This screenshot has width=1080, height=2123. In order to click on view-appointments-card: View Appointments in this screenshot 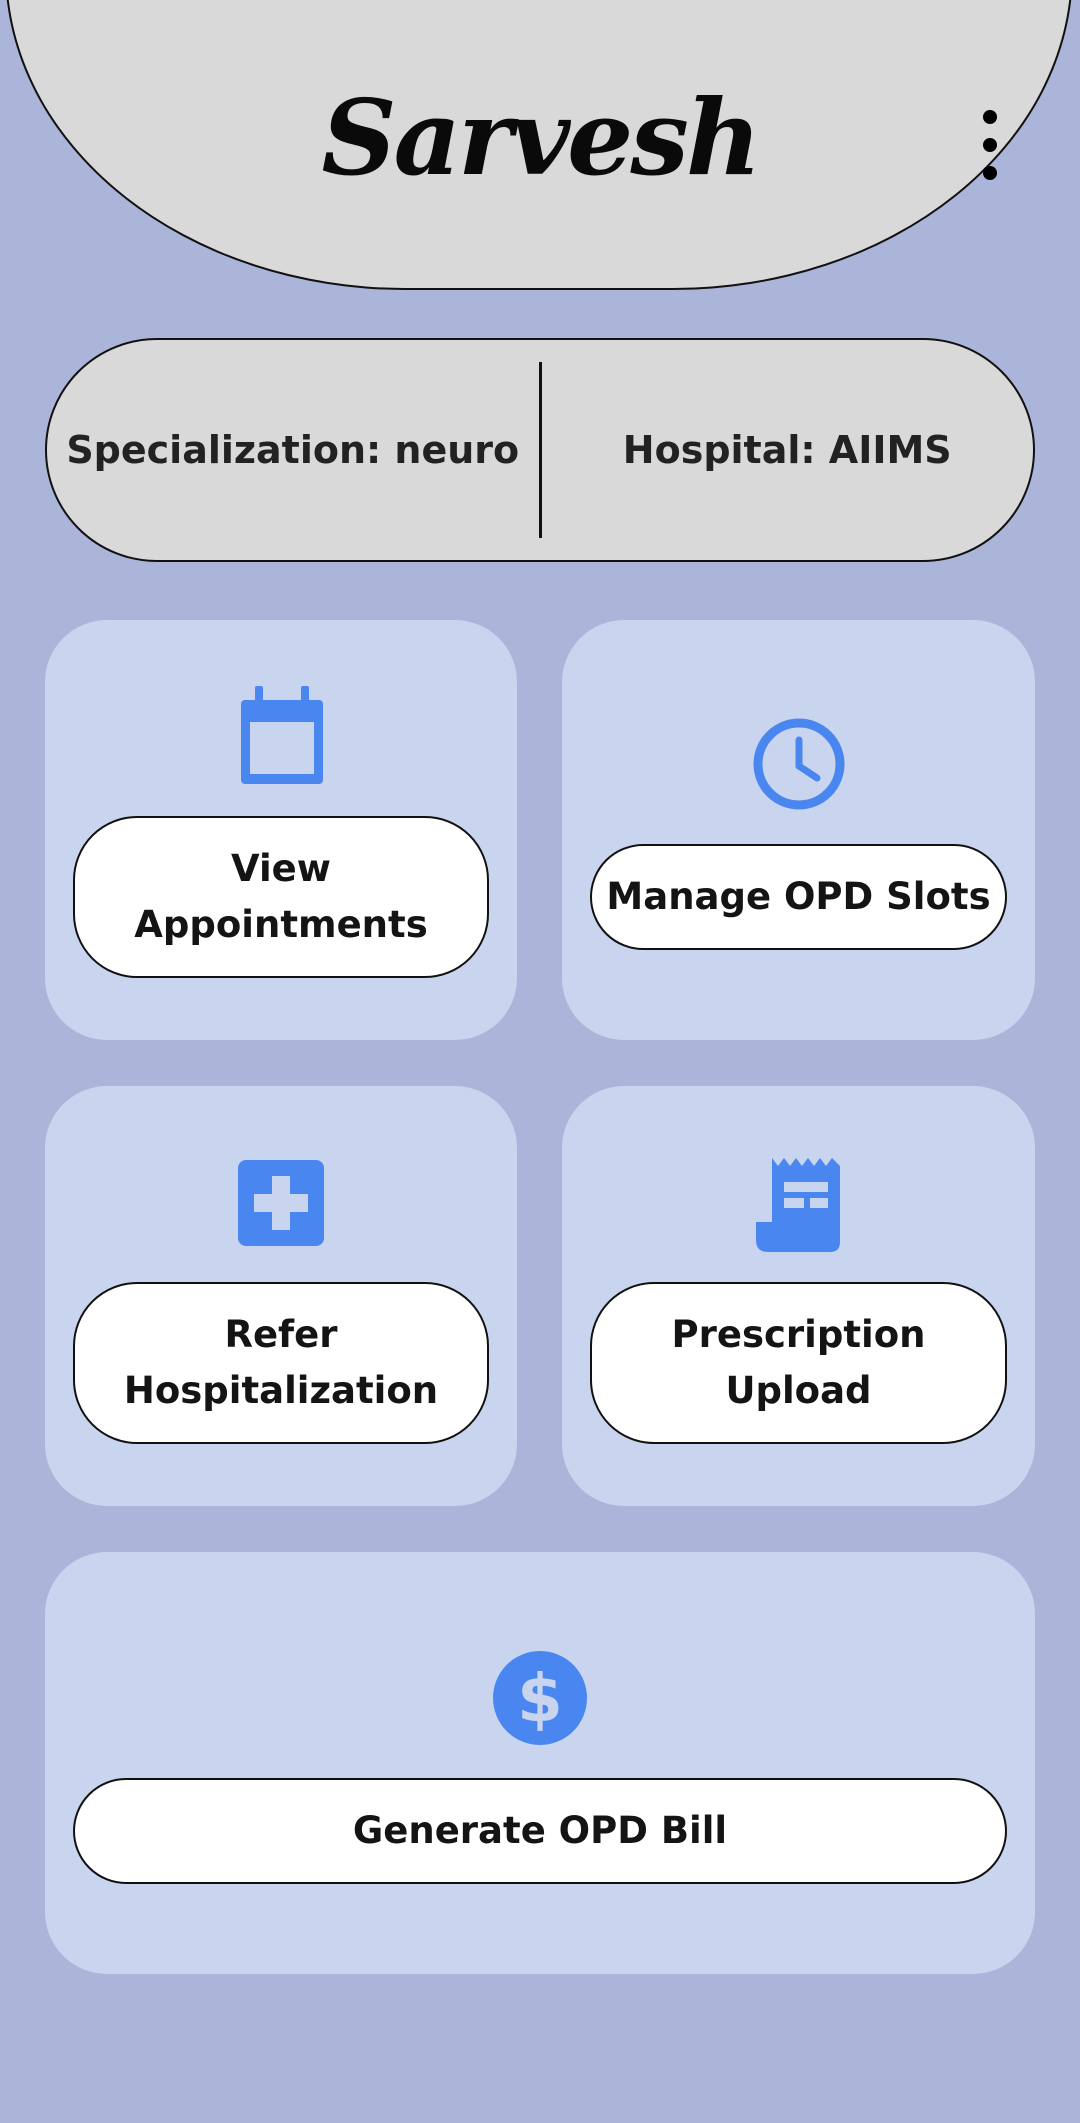, I will do `click(281, 830)`.